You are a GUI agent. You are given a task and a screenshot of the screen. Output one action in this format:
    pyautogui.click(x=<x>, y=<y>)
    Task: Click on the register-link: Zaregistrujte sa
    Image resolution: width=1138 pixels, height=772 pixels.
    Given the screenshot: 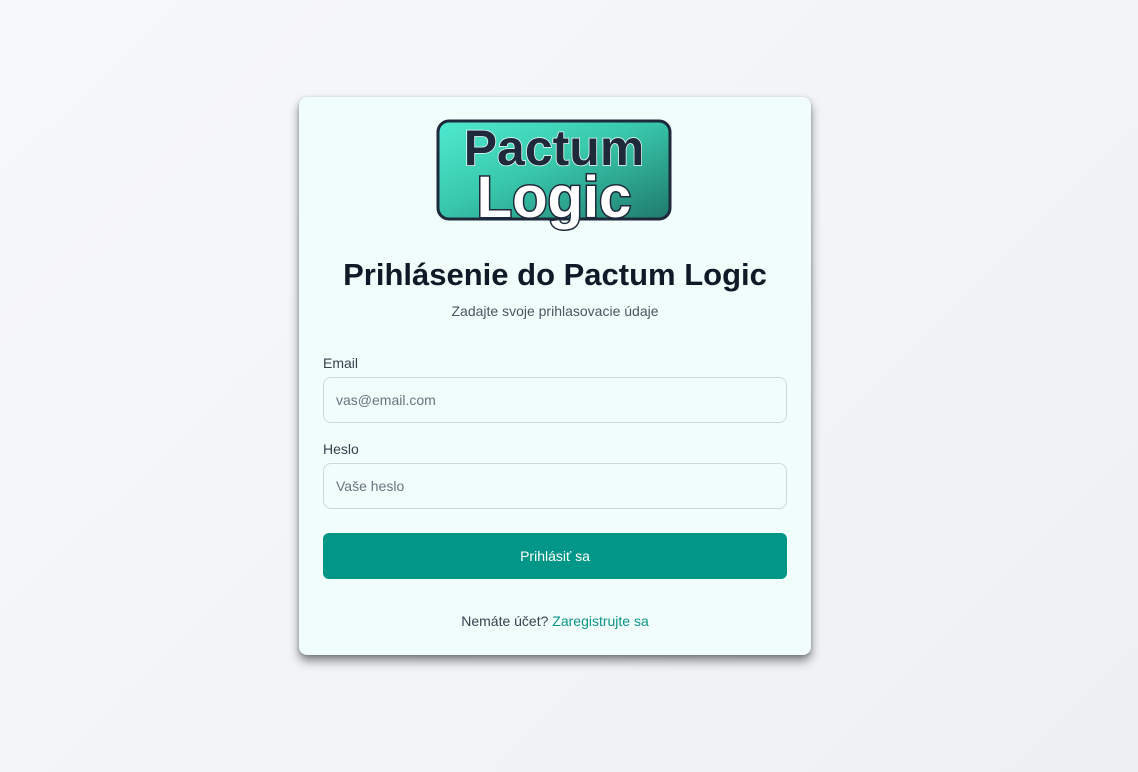 What is the action you would take?
    pyautogui.click(x=600, y=621)
    